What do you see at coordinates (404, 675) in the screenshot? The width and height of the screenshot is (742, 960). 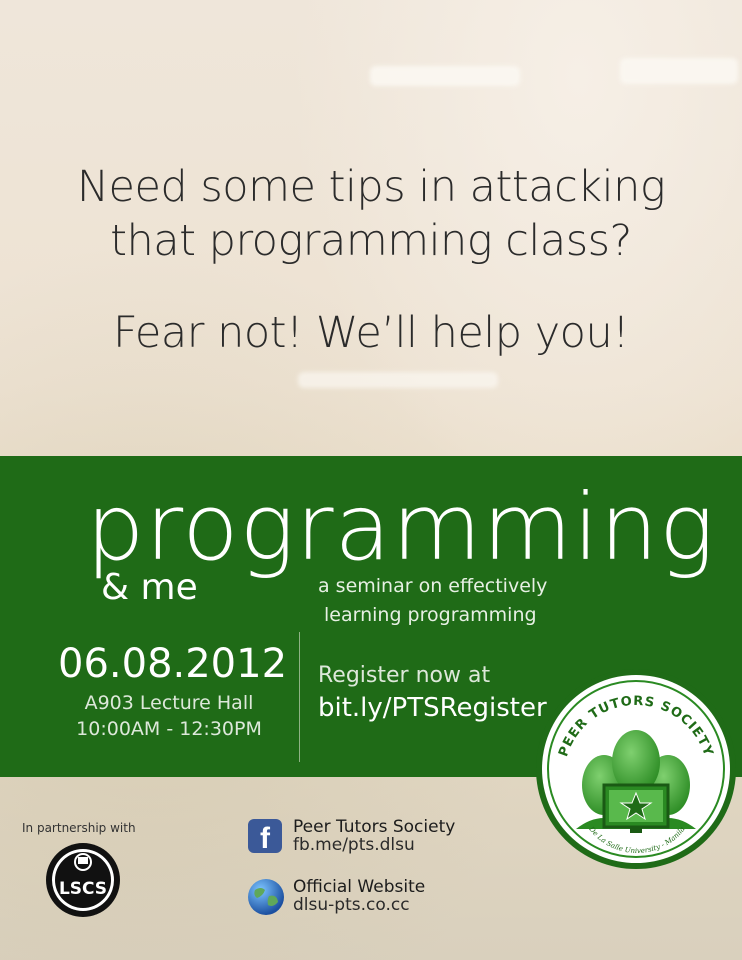 I see `register-label: Register now at` at bounding box center [404, 675].